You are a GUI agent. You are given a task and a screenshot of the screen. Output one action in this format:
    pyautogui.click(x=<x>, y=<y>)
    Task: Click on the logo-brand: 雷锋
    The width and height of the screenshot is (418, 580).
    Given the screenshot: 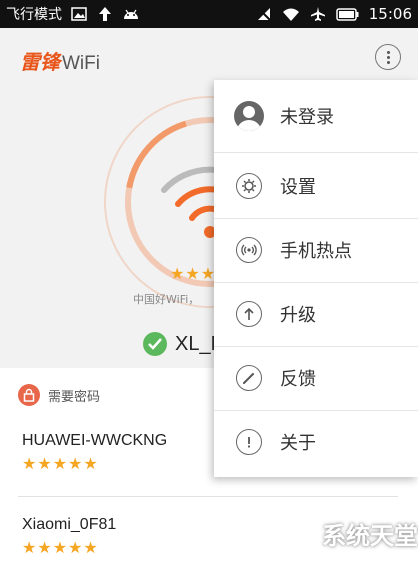 What is the action you would take?
    pyautogui.click(x=40, y=62)
    